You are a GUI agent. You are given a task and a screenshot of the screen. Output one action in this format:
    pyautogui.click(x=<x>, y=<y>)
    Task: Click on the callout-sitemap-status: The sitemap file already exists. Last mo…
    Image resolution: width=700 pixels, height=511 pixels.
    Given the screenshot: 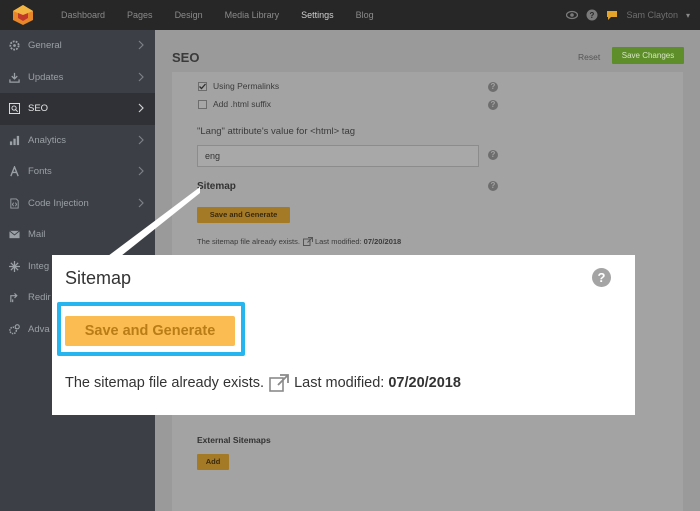 What is the action you would take?
    pyautogui.click(x=263, y=383)
    